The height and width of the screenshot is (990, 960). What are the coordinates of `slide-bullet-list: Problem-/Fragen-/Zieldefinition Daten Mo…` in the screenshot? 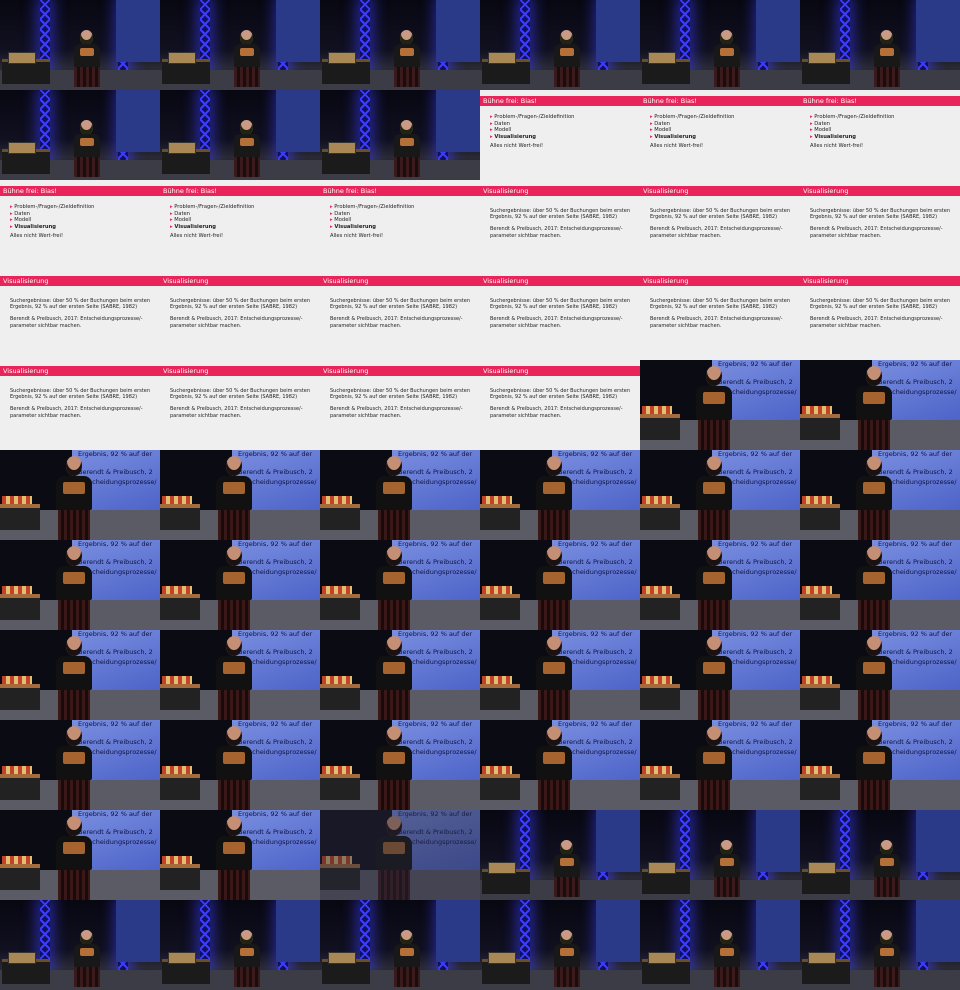 It's located at (723, 127).